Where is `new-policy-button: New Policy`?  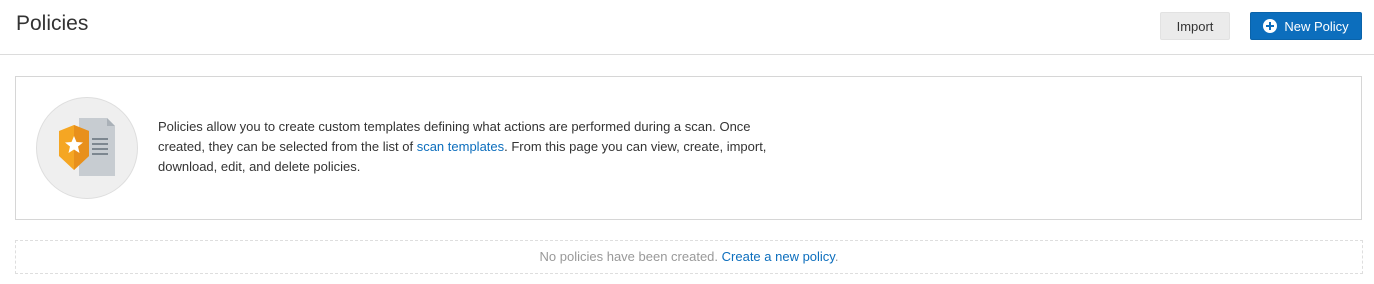
new-policy-button: New Policy is located at coordinates (1306, 26).